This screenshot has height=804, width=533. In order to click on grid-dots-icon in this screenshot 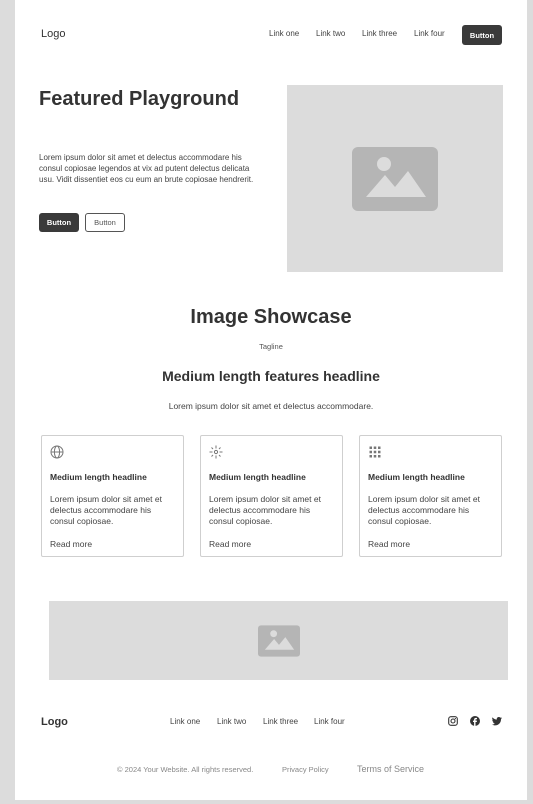, I will do `click(375, 452)`.